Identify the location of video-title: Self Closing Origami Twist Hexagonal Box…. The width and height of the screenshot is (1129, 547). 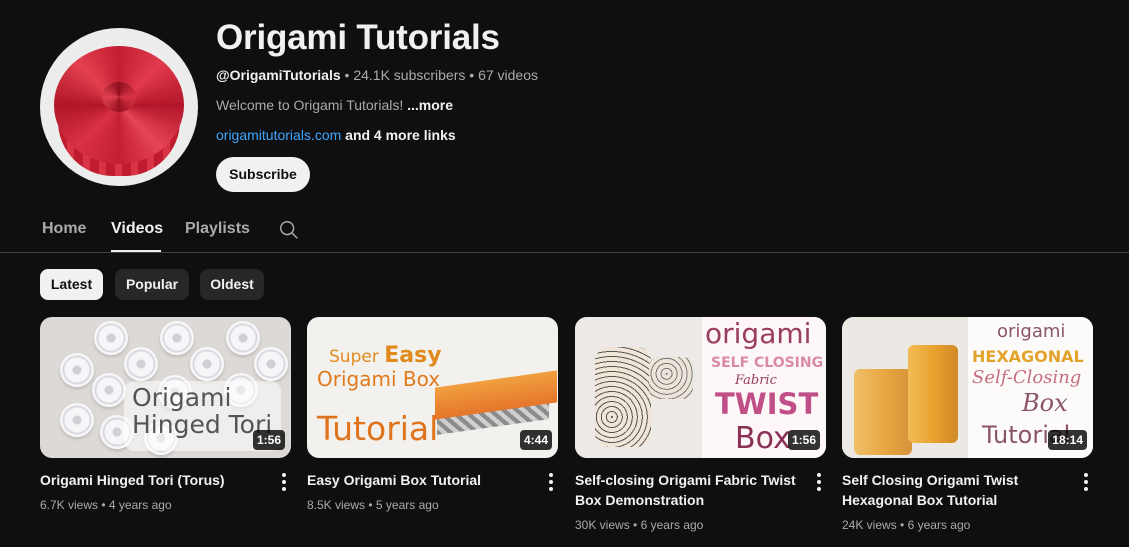
(954, 490).